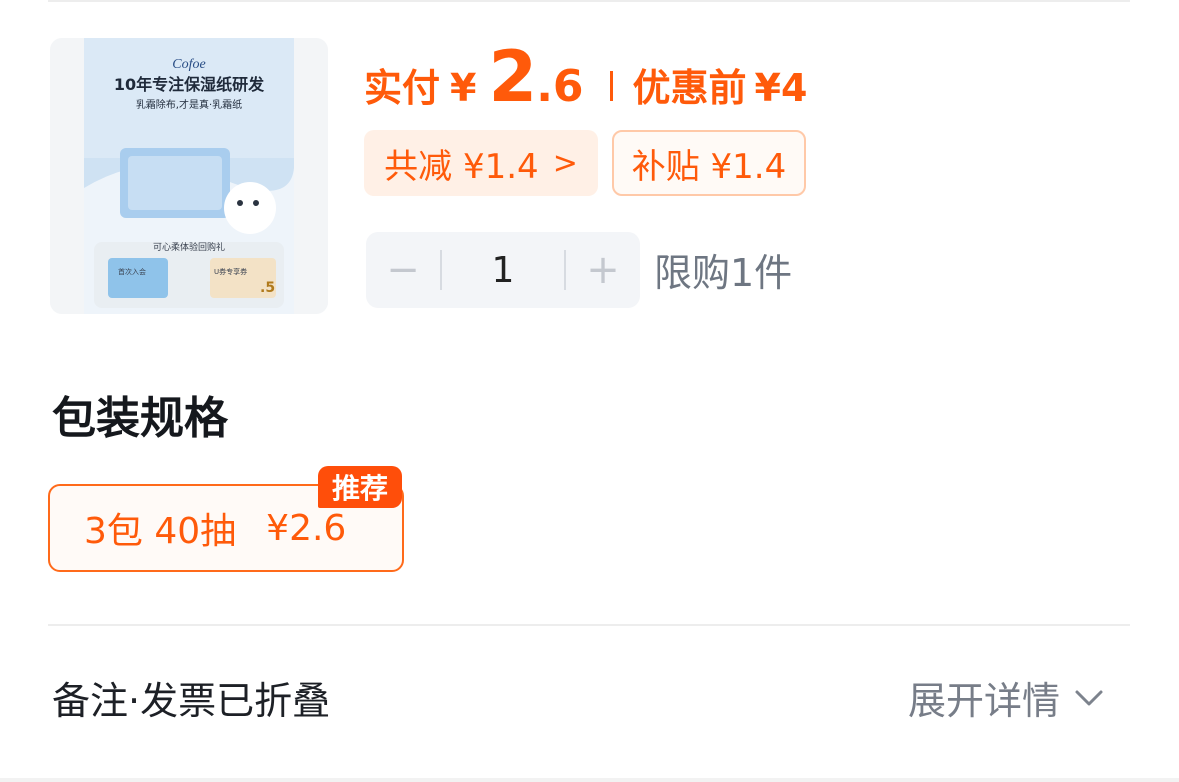 The width and height of the screenshot is (1179, 782). What do you see at coordinates (189, 84) in the screenshot?
I see `product-image-headline: 10年专注保湿纸研发` at bounding box center [189, 84].